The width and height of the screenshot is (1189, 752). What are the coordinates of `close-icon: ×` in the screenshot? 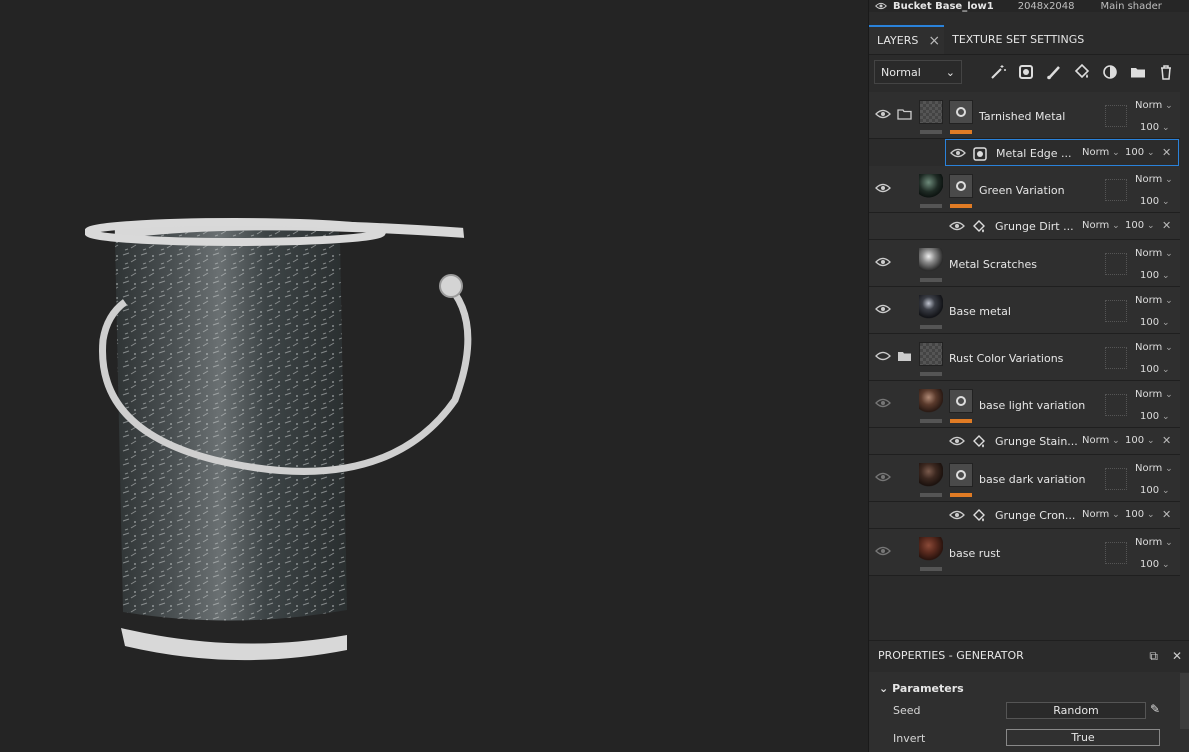 It's located at (934, 41).